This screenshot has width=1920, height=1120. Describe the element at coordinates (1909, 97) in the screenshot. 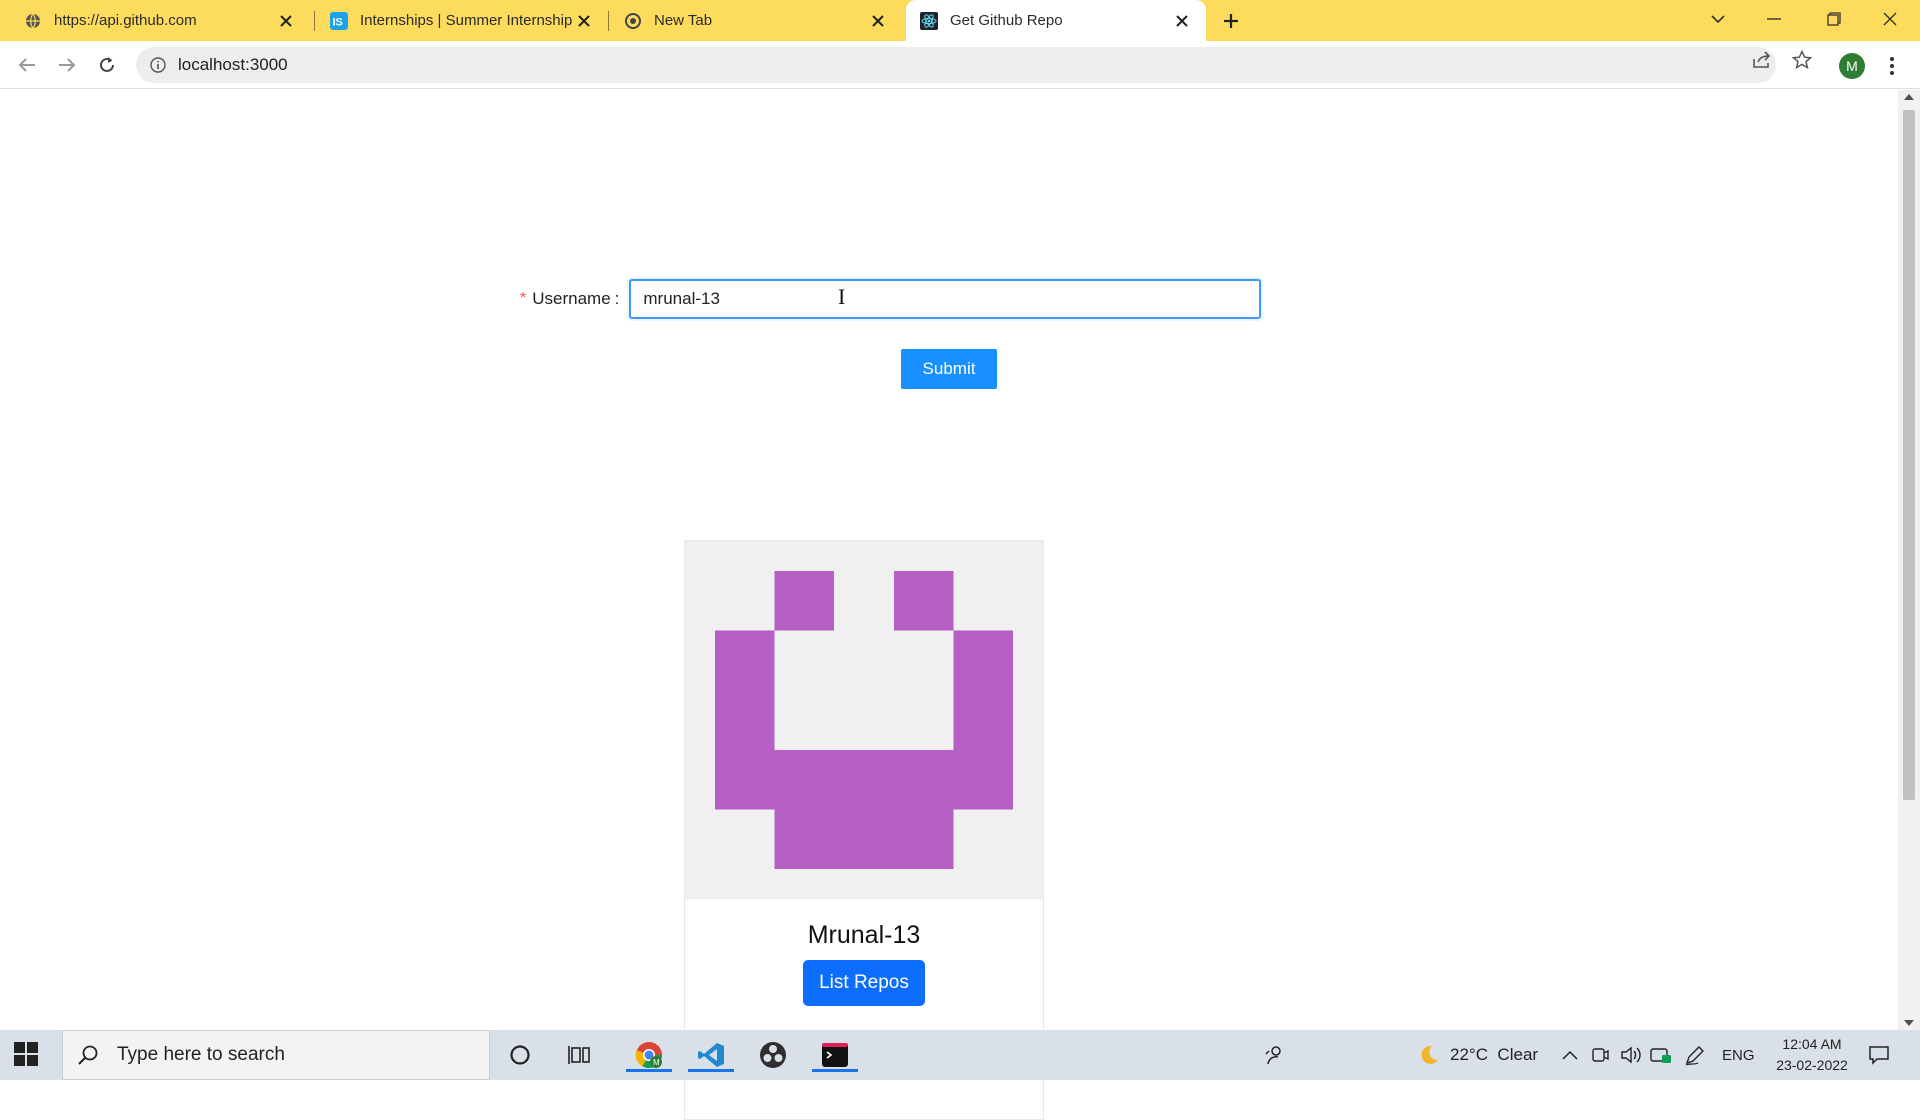

I see `scroll-up-arrow-icon` at that location.